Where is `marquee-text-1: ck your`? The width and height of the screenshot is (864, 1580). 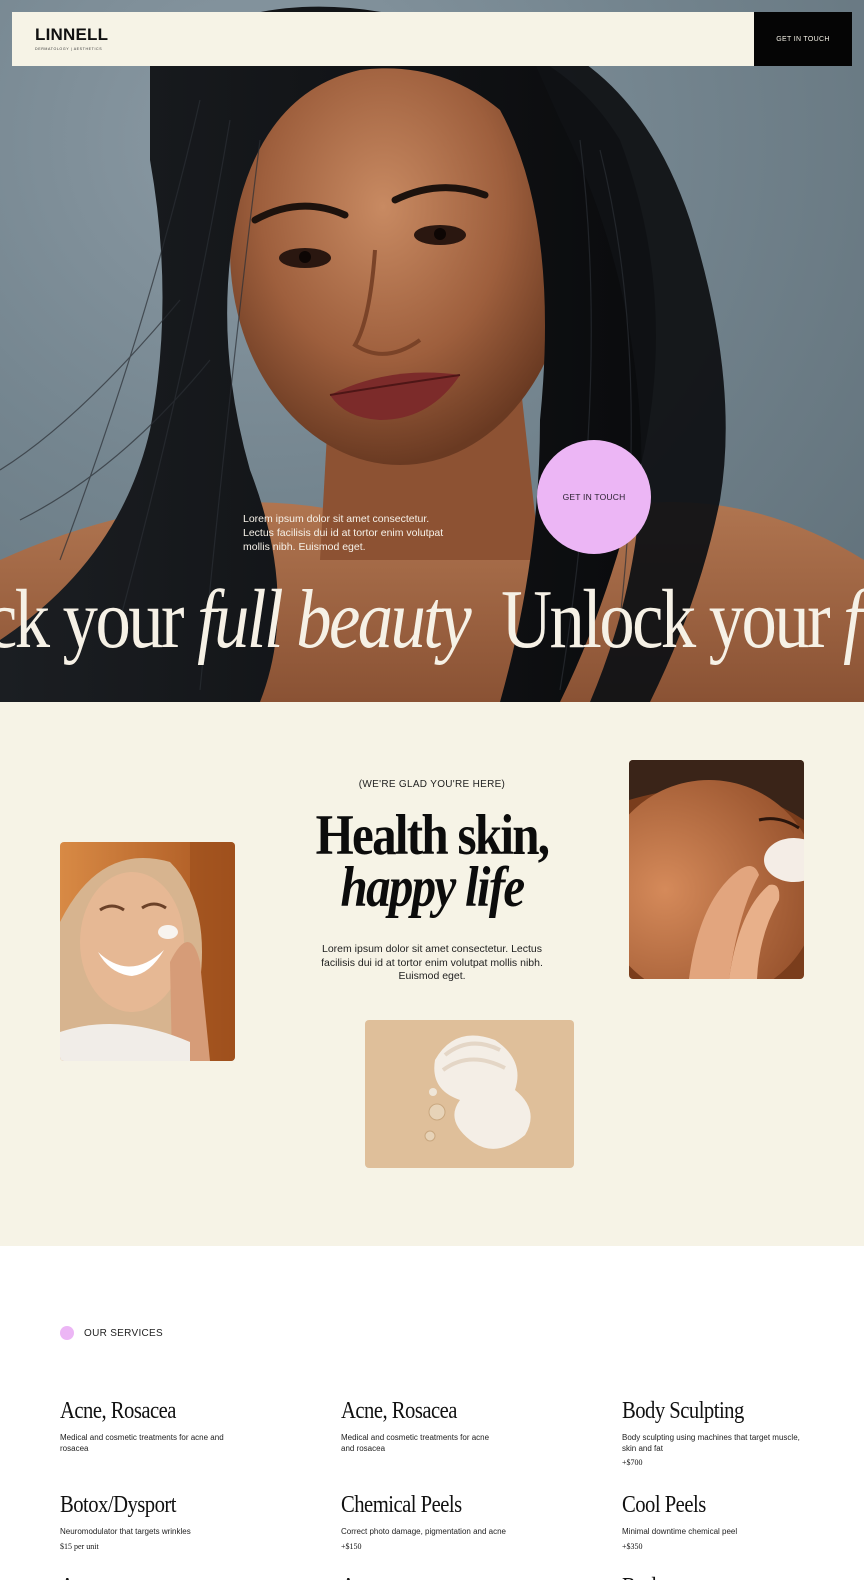
marquee-text-1: ck your is located at coordinates (99, 619).